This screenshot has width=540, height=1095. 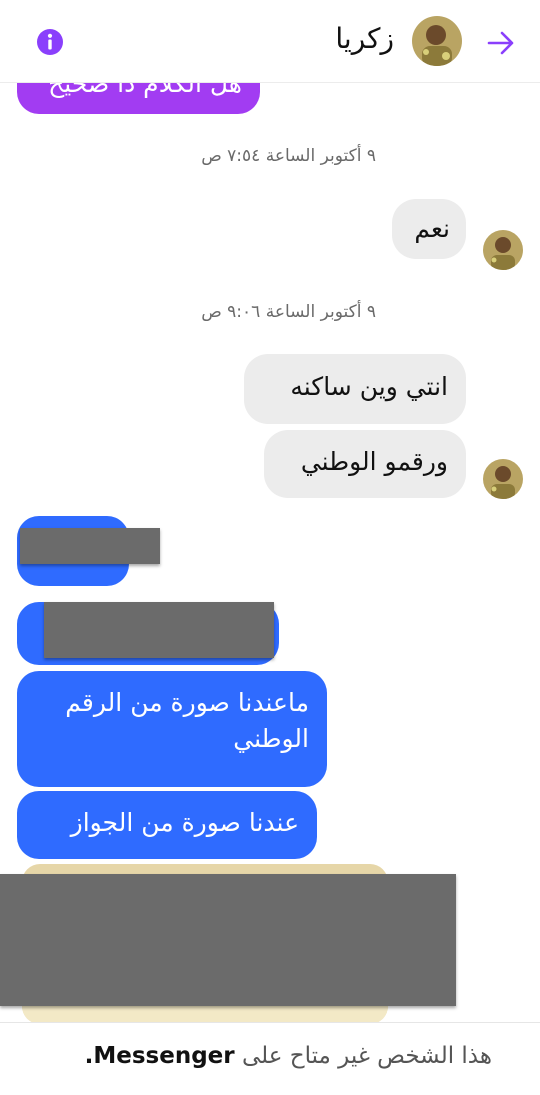 I want to click on message-text: ماعندنا صورة من الرقم الوطني, so click(x=187, y=721).